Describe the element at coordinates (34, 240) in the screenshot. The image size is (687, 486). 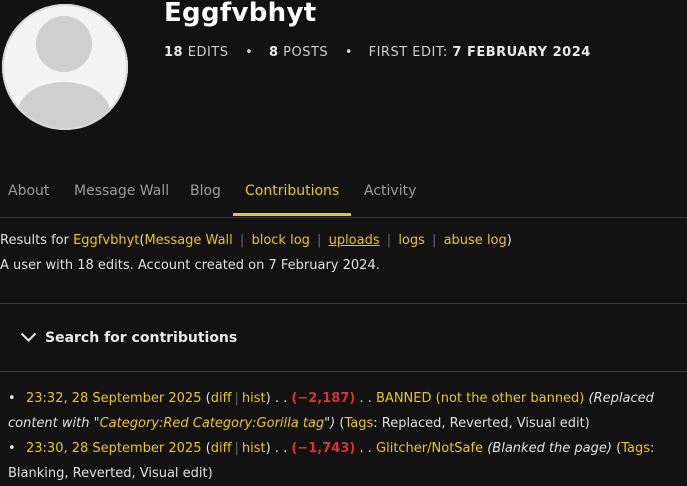
I see `results-prefix: Results for` at that location.